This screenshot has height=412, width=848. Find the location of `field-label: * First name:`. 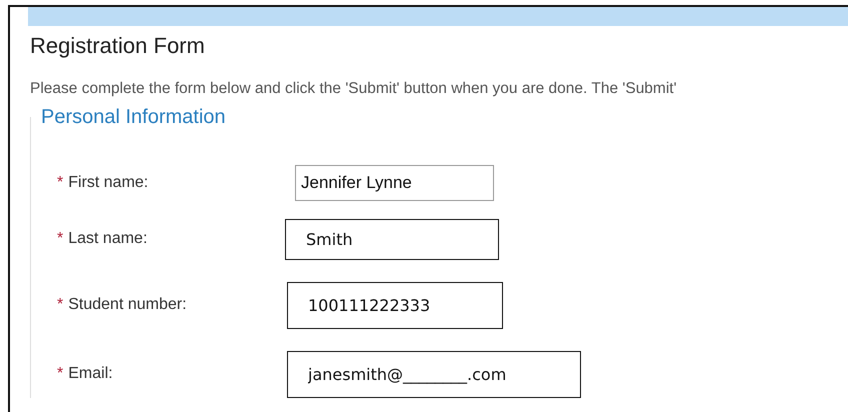

field-label: * First name: is located at coordinates (102, 182).